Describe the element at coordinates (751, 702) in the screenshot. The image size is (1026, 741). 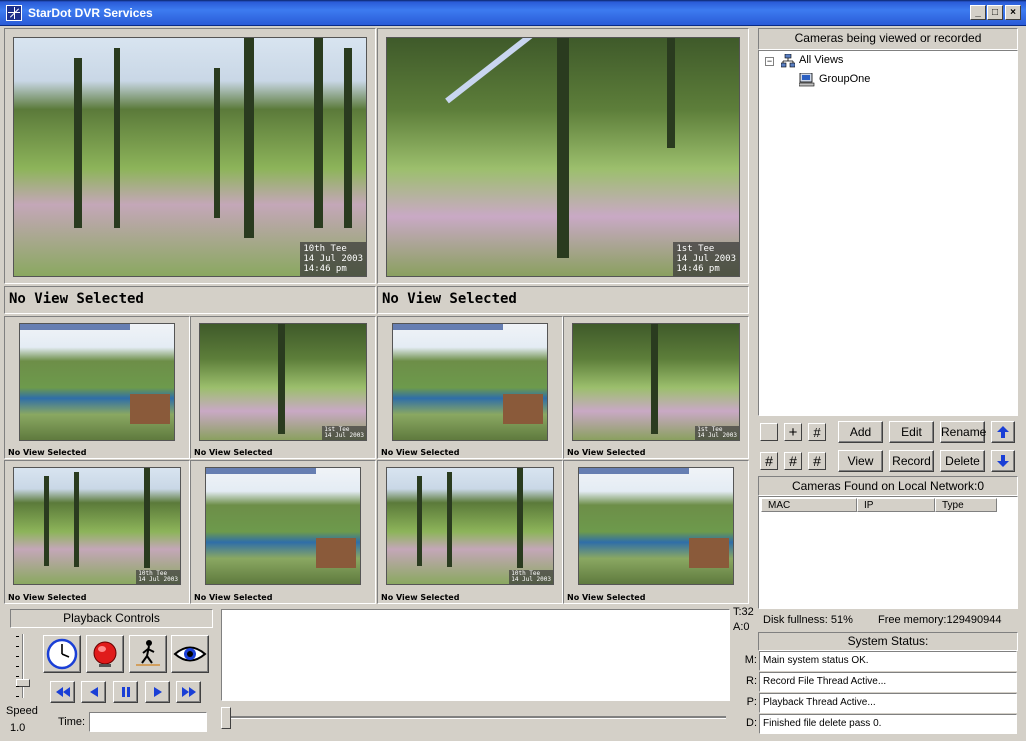
I see `status-label-p: P:` at that location.